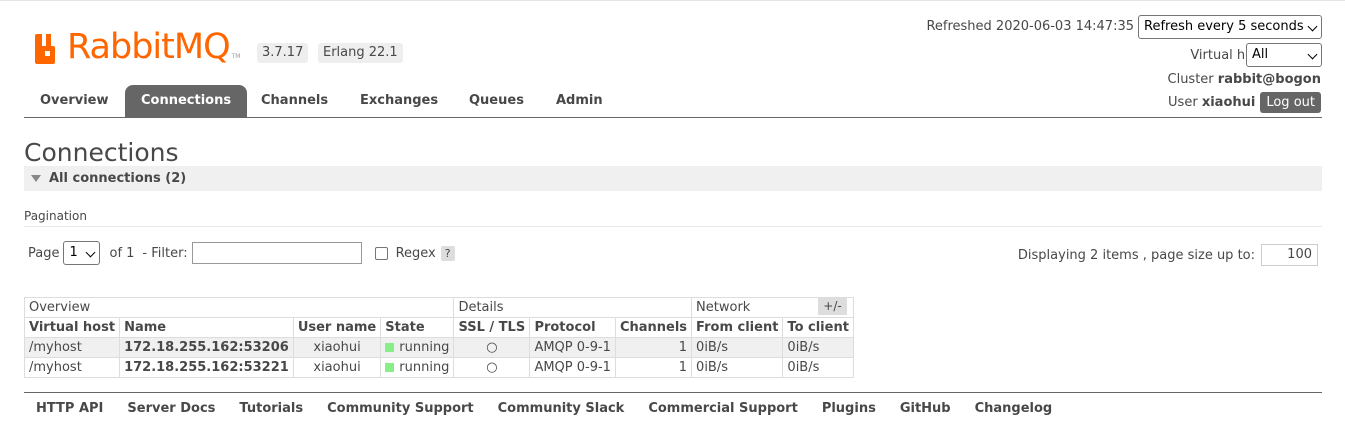  I want to click on footer-link-server-docs: Server Docs, so click(171, 408).